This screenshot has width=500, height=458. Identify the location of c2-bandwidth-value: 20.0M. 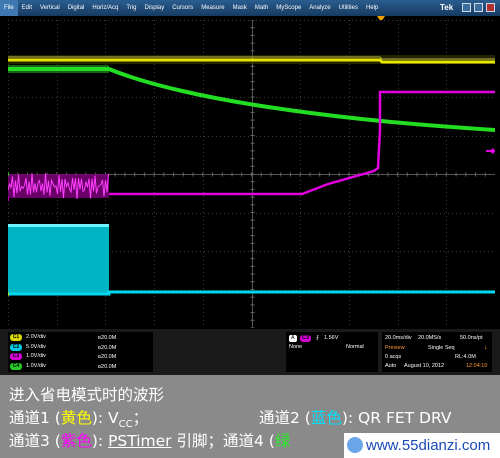
(109, 347).